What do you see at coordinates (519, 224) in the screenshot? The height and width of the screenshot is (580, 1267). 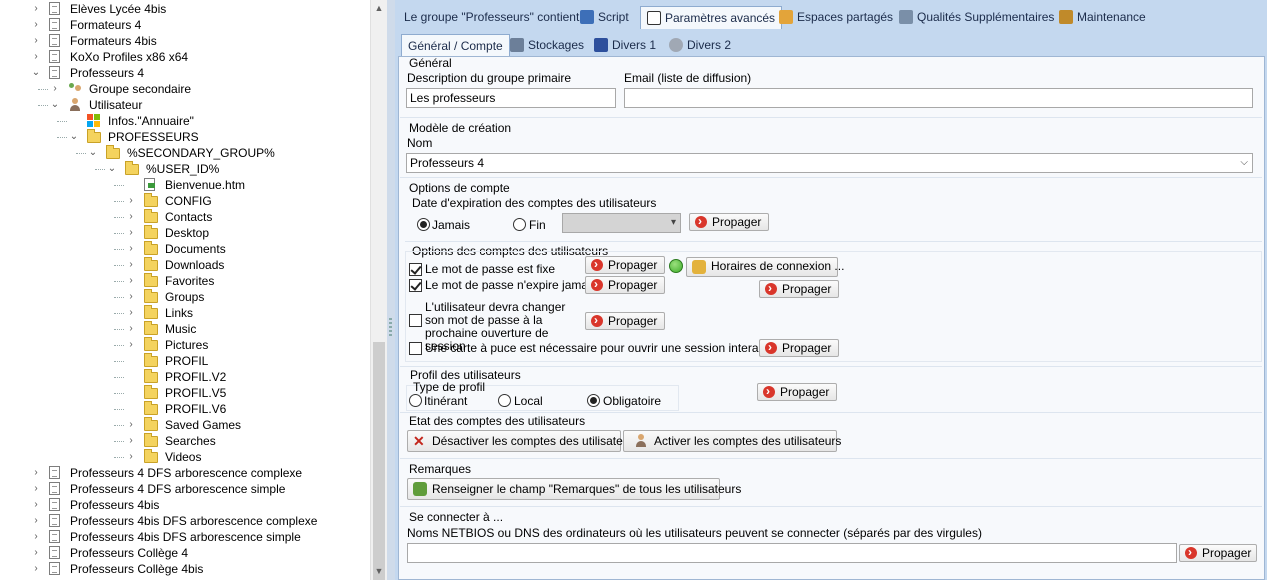 I see `expiry-end-radio` at bounding box center [519, 224].